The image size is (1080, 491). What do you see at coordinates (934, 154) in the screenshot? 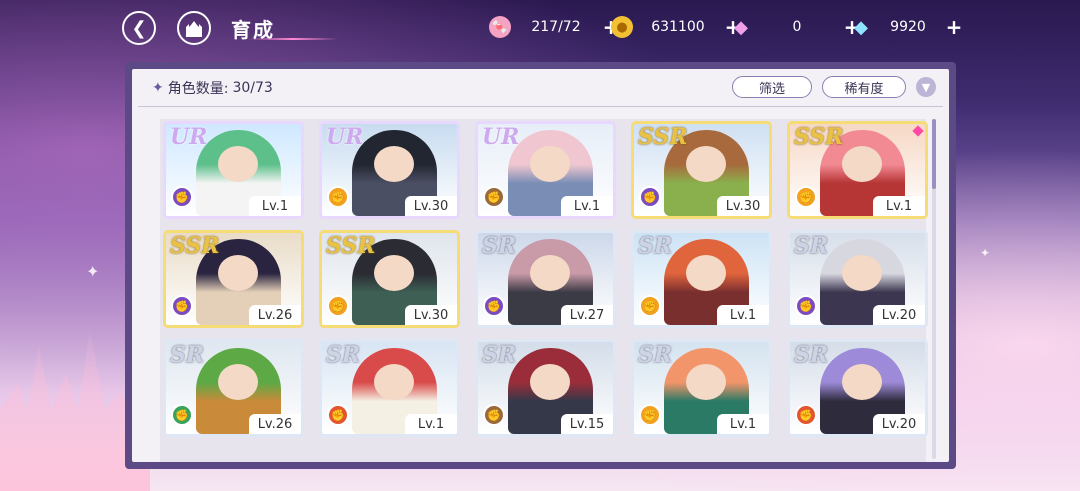
I see `scrollbar-thumb` at bounding box center [934, 154].